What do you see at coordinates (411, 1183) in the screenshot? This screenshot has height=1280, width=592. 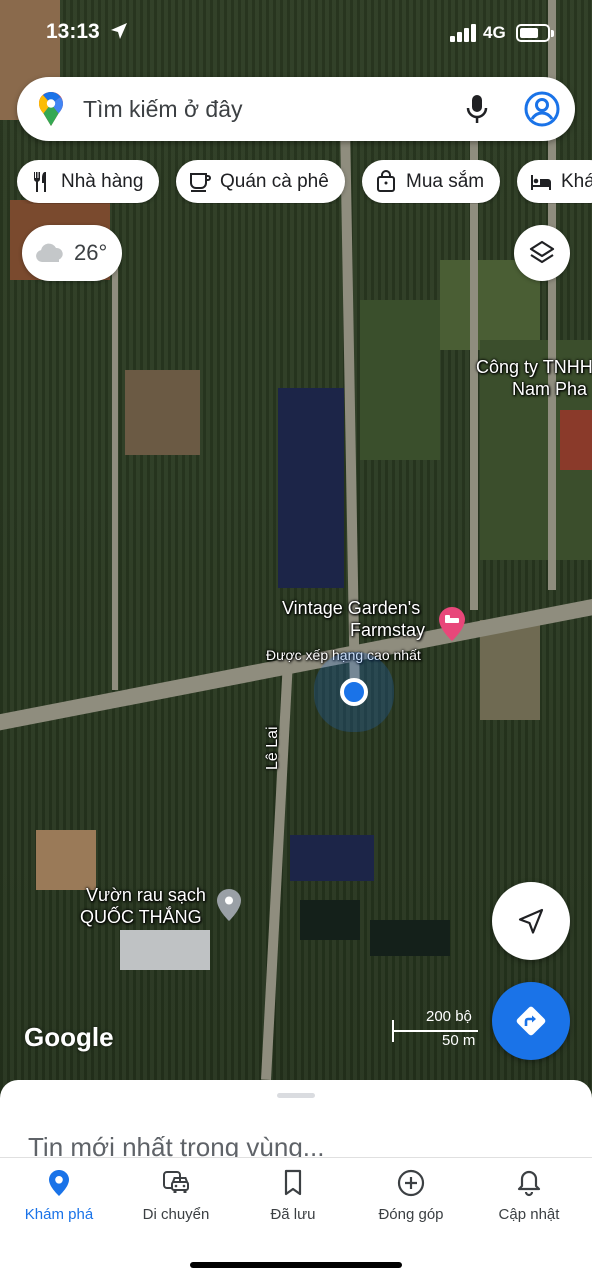 I see `add-circle-icon` at bounding box center [411, 1183].